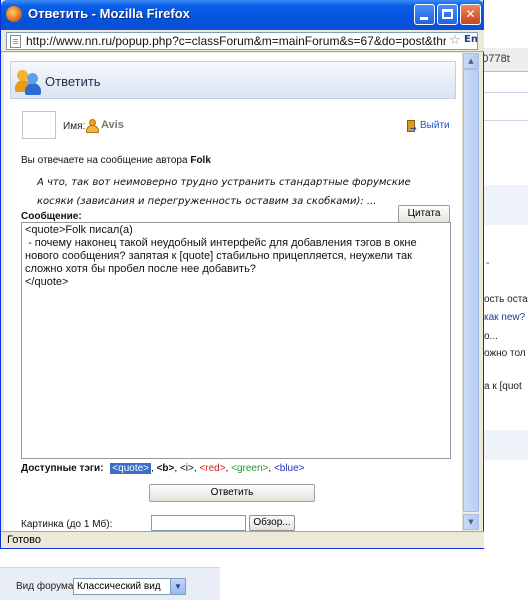  Describe the element at coordinates (47, 282) in the screenshot. I see `textarea-line: </quote>` at that location.